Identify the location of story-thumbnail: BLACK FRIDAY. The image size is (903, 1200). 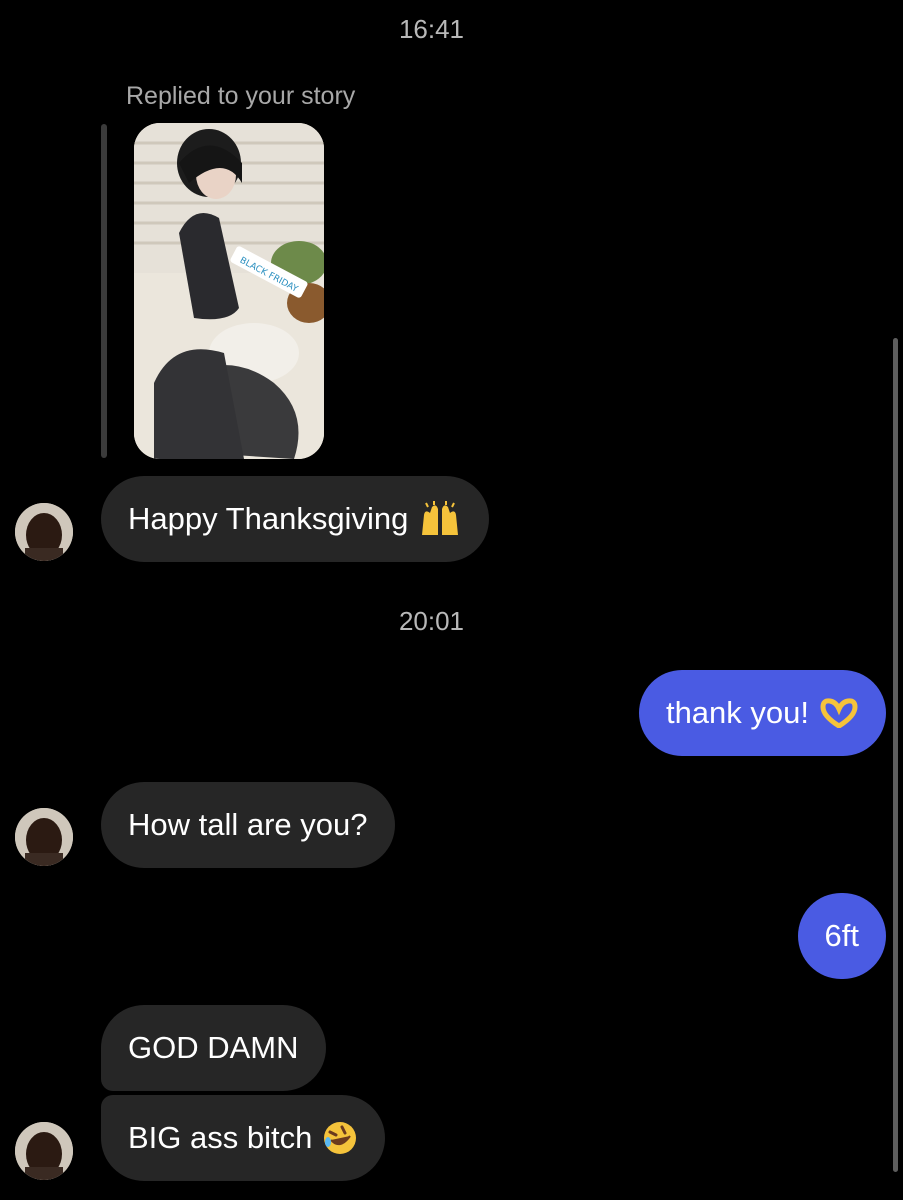
(229, 291).